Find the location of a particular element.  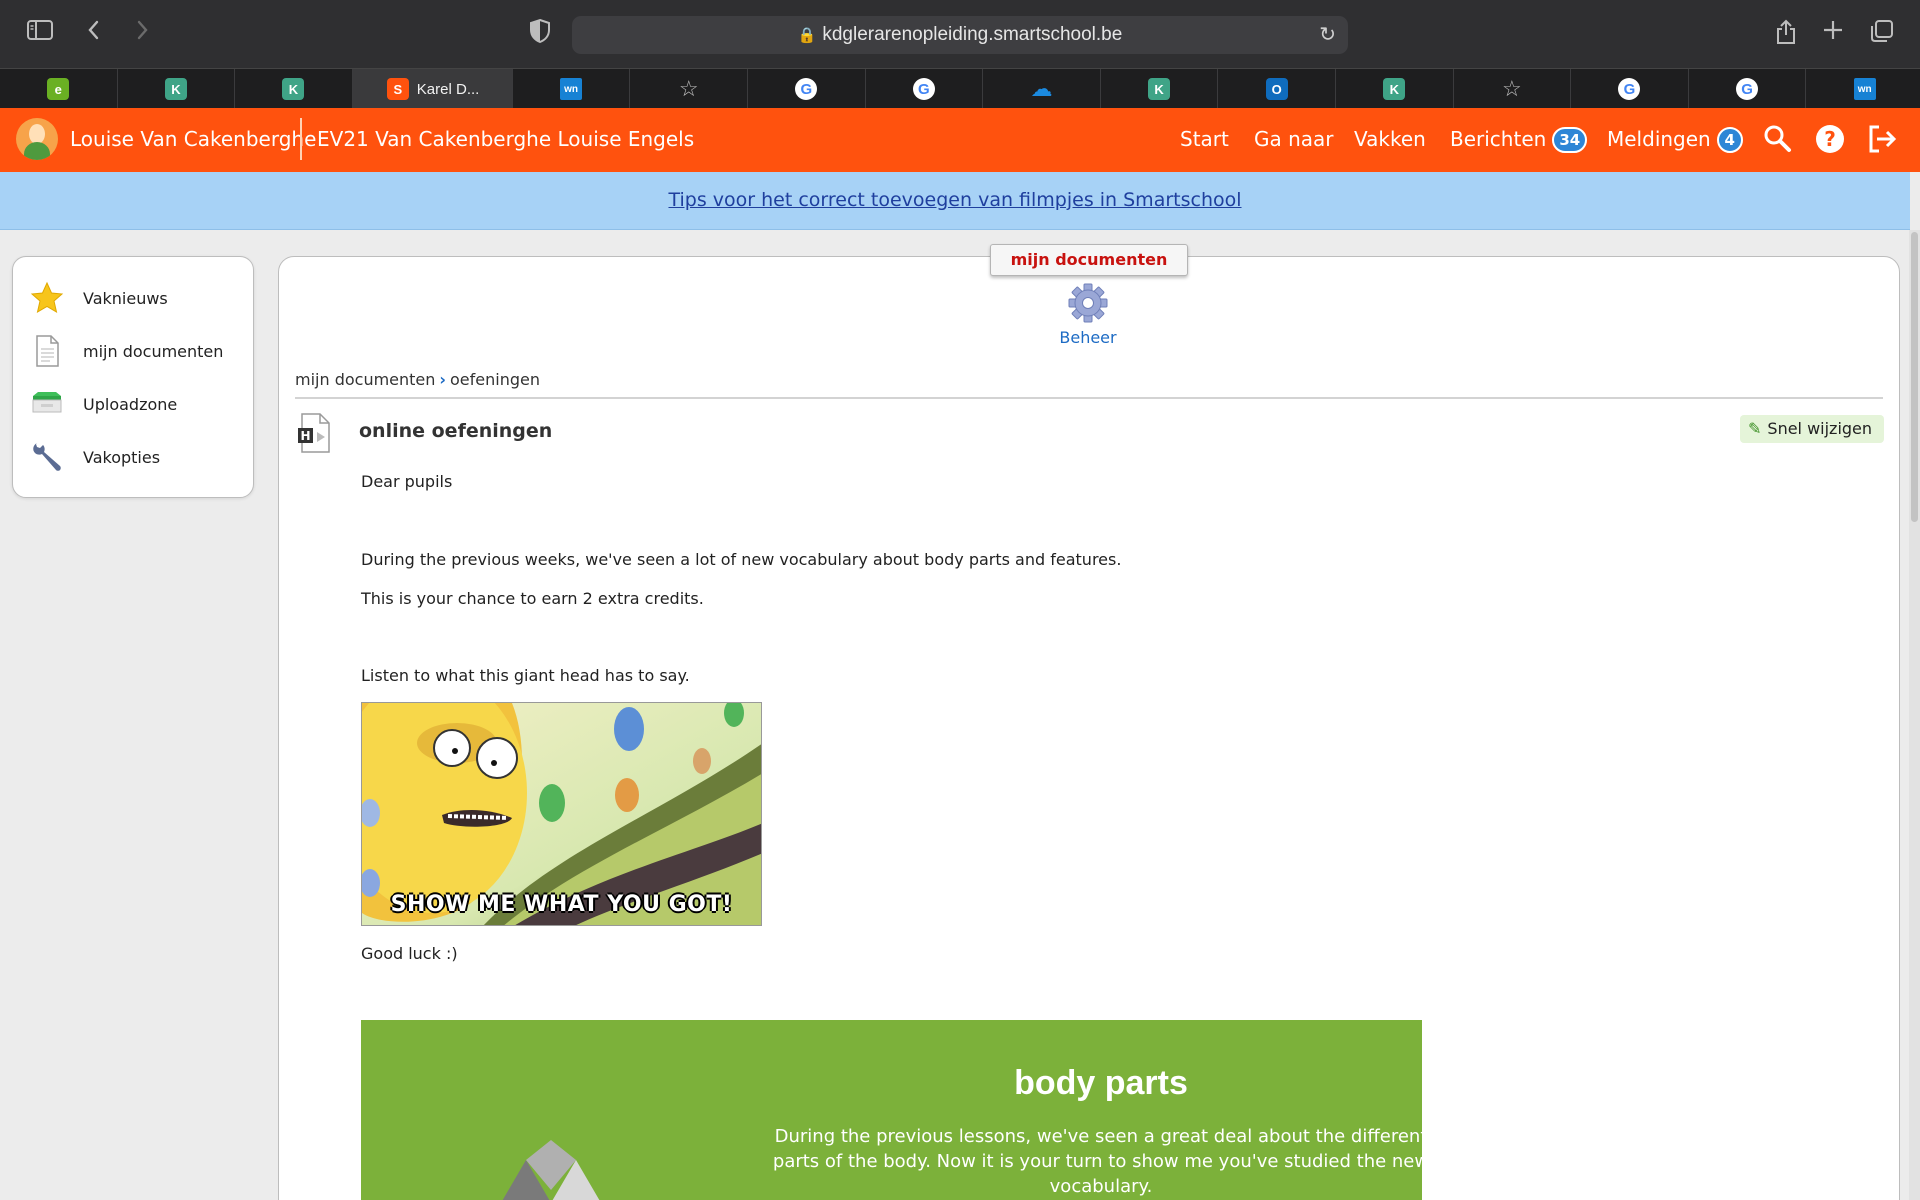

browser-toolbar: 🔒 kdglerarenopleiding.smartschool.be ↻ is located at coordinates (960, 34).